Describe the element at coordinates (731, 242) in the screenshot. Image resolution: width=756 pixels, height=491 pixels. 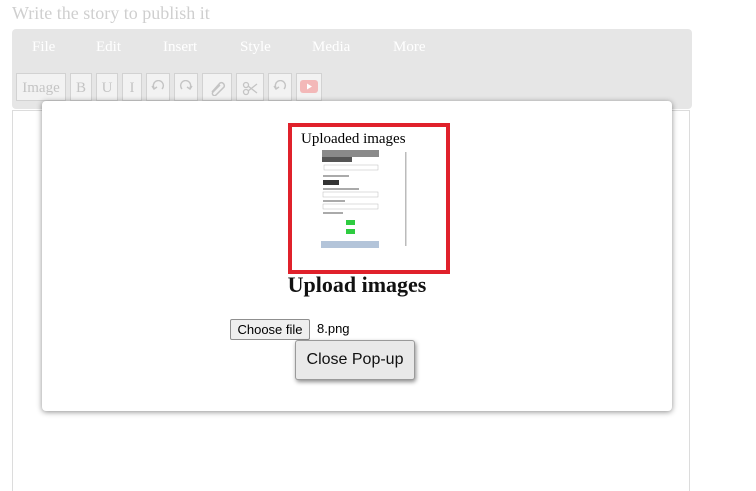
I see `page-right-margin` at that location.